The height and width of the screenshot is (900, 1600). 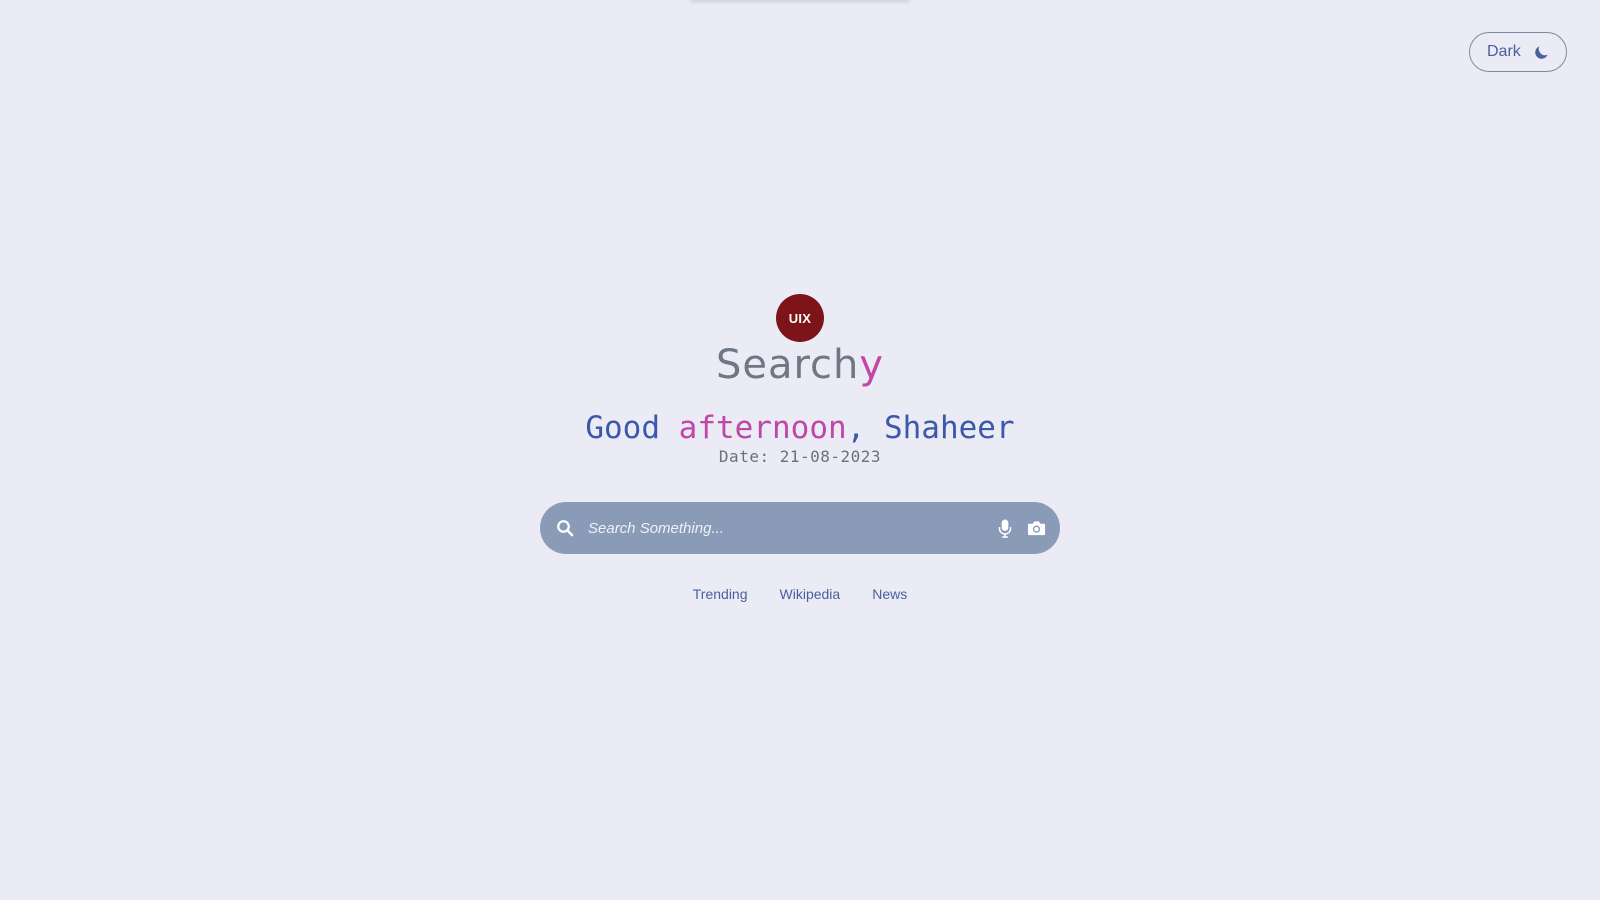 I want to click on brand-wordmark: Searchy, so click(x=800, y=365).